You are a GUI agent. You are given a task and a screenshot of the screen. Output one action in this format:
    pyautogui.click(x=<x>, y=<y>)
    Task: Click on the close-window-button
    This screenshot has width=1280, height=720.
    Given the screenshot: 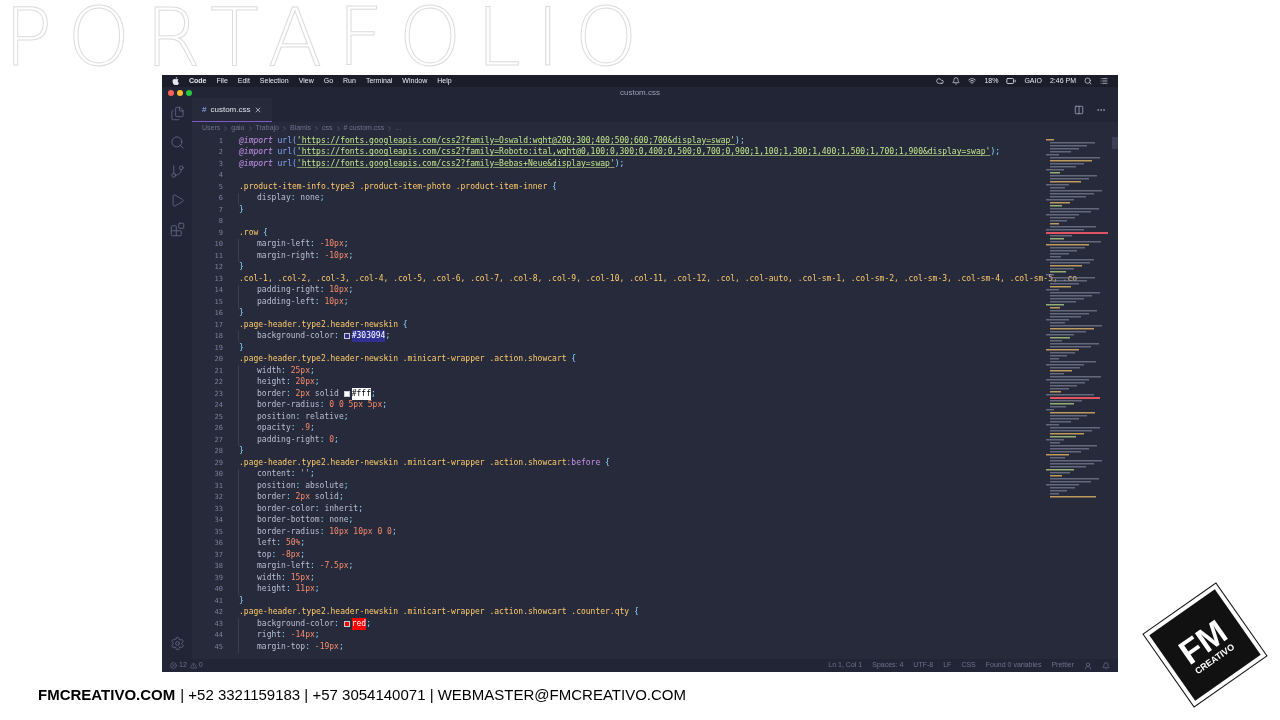 What is the action you would take?
    pyautogui.click(x=171, y=92)
    